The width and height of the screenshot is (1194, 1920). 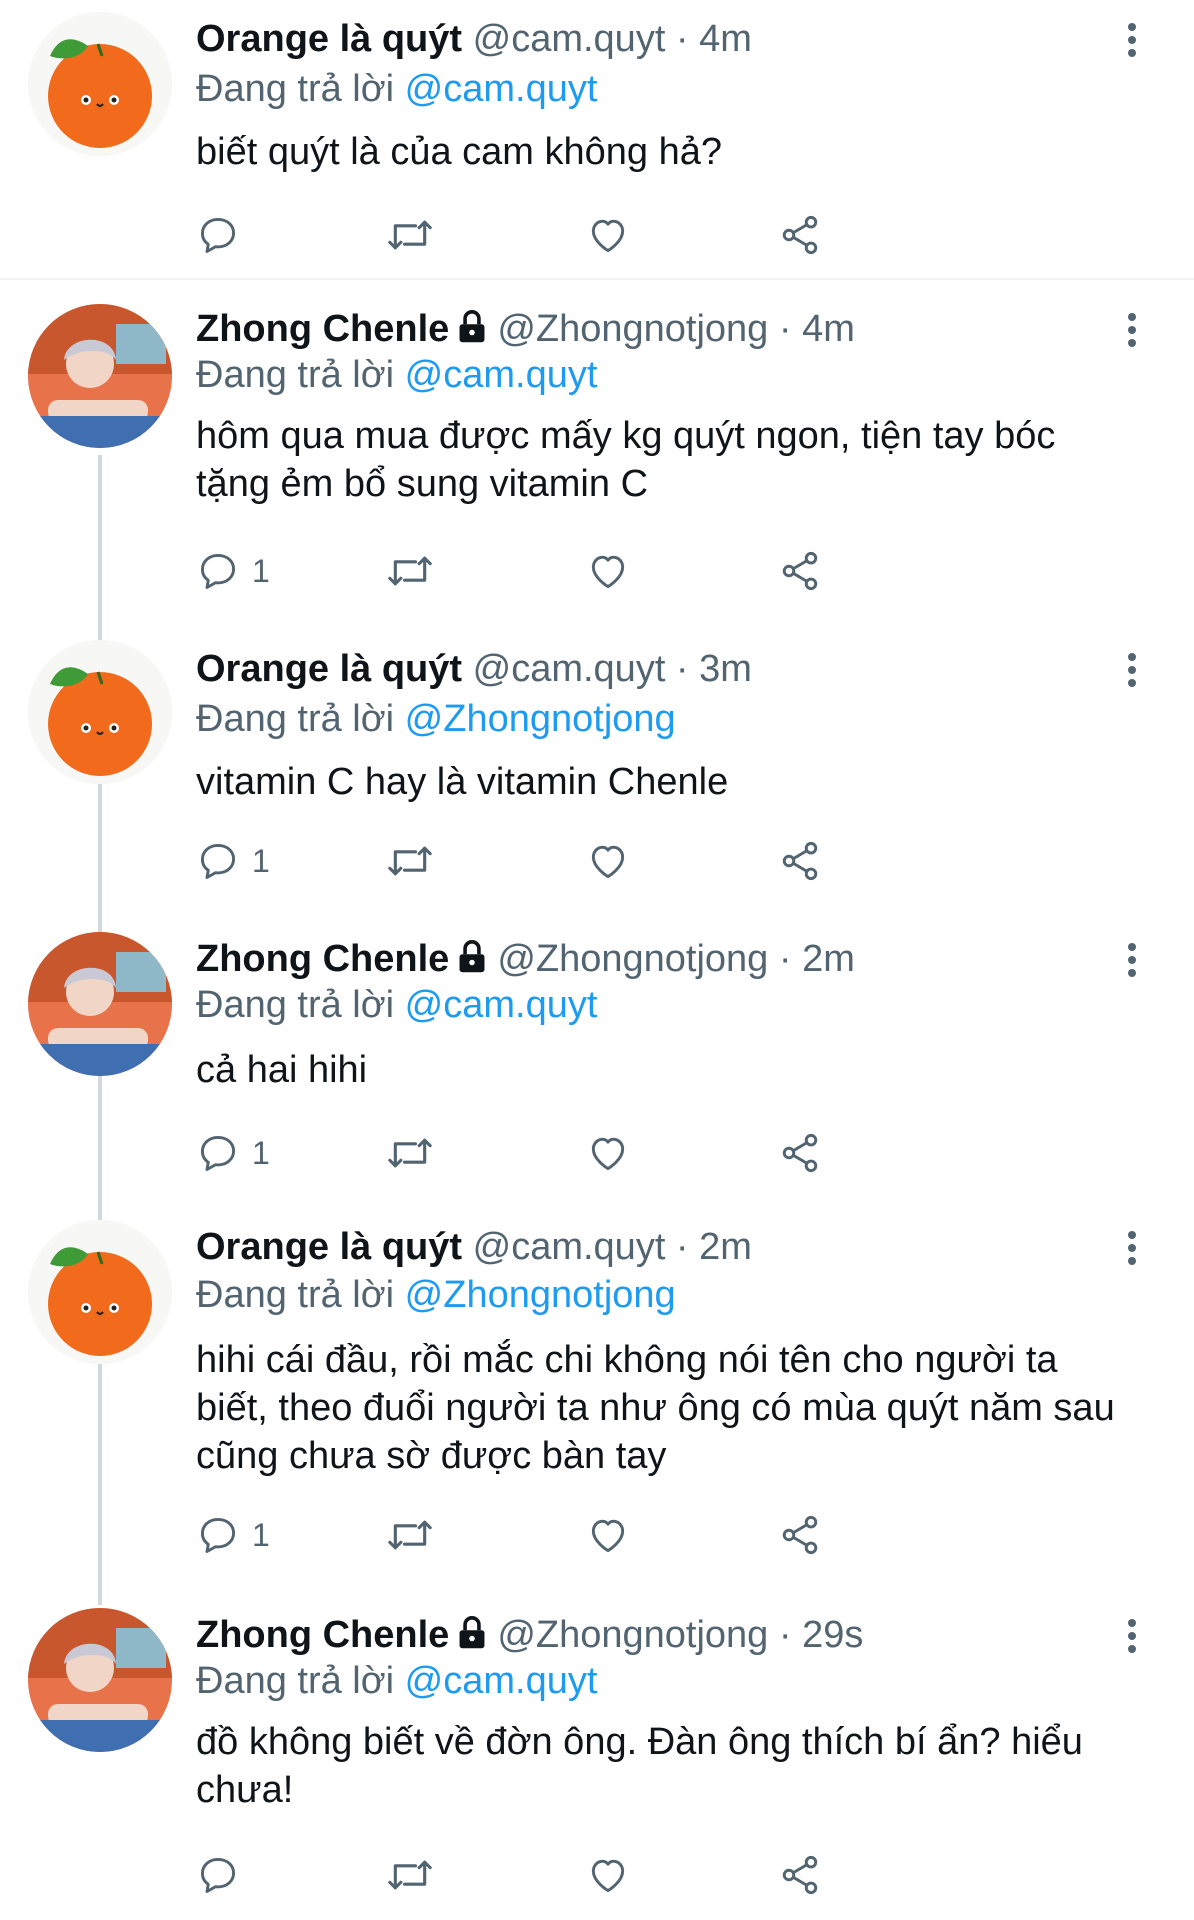 What do you see at coordinates (612, 669) in the screenshot?
I see `handle-time: @cam.quyt · 3m` at bounding box center [612, 669].